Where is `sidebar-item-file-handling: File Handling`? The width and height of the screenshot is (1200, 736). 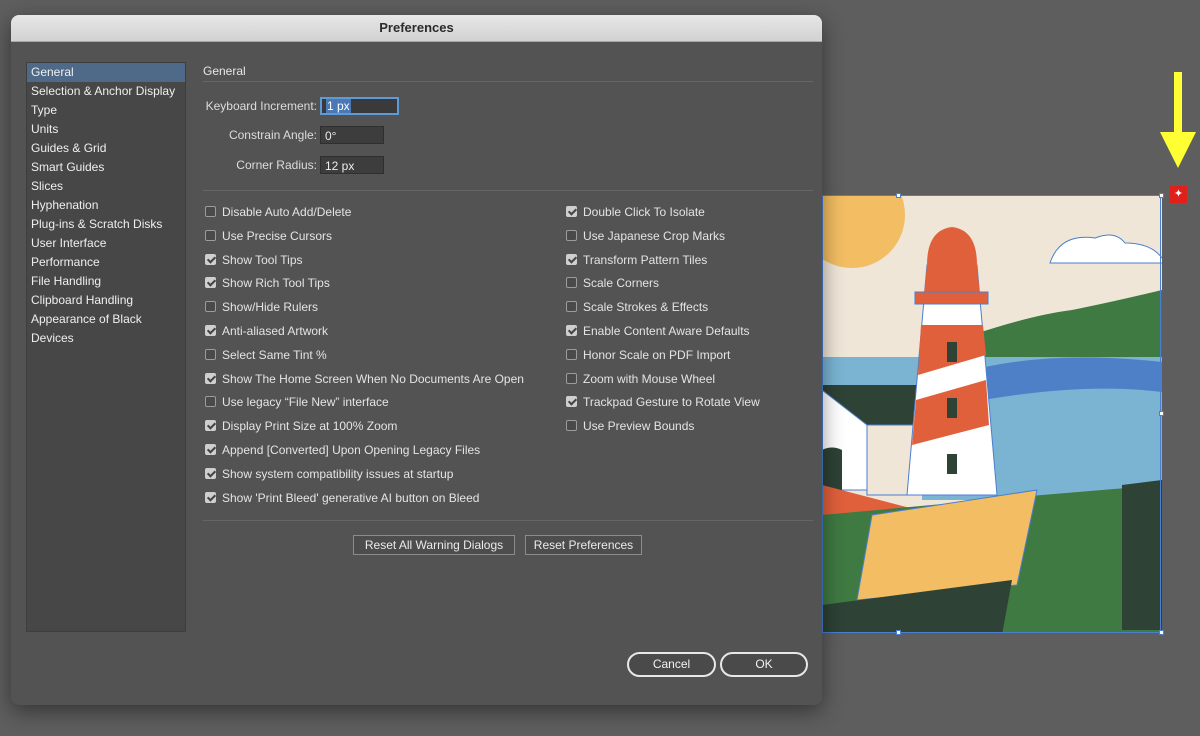 sidebar-item-file-handling: File Handling is located at coordinates (106, 281).